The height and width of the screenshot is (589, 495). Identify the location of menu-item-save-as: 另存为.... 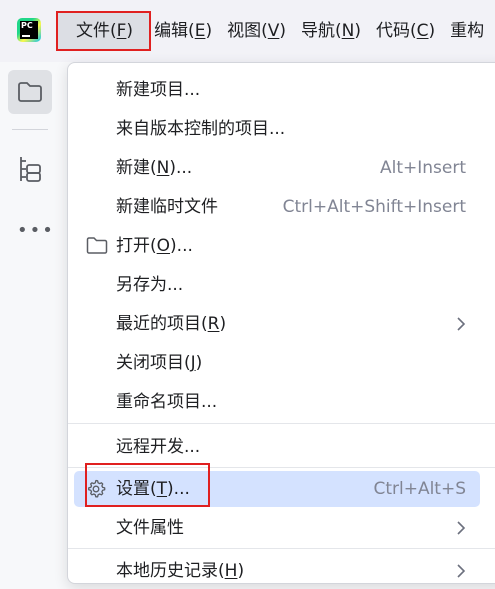
(277, 285).